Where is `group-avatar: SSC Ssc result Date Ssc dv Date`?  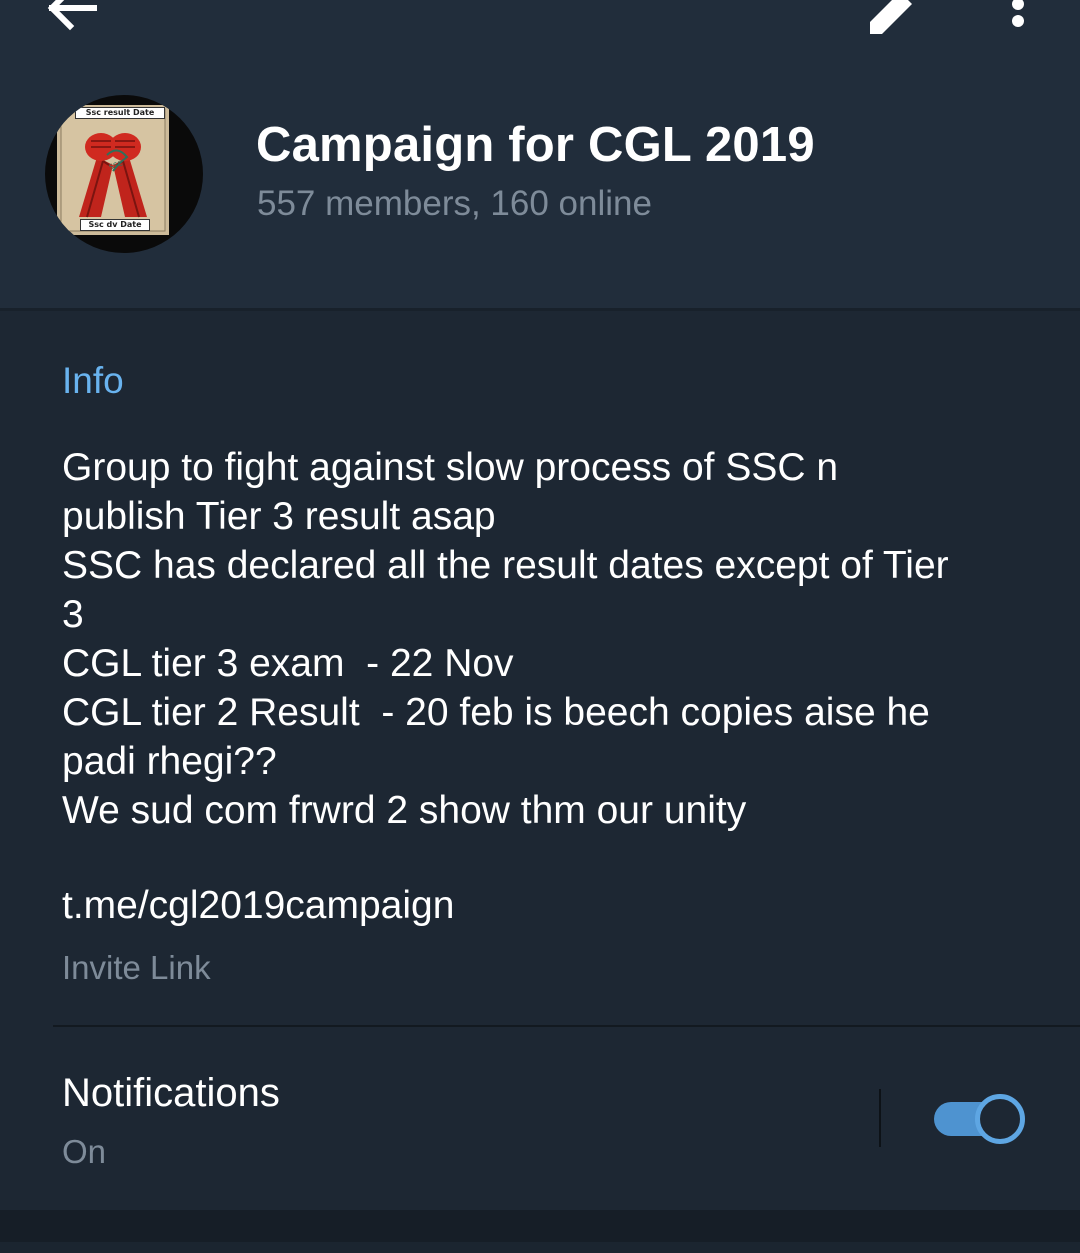
group-avatar: SSC Ssc result Date Ssc dv Date is located at coordinates (124, 174).